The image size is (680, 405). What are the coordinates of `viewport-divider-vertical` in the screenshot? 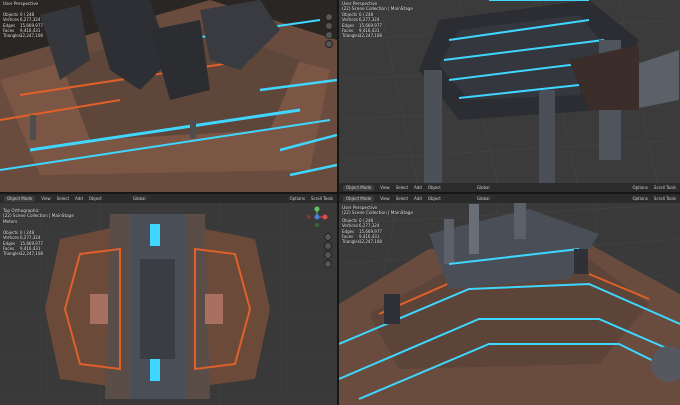 It's located at (338, 202).